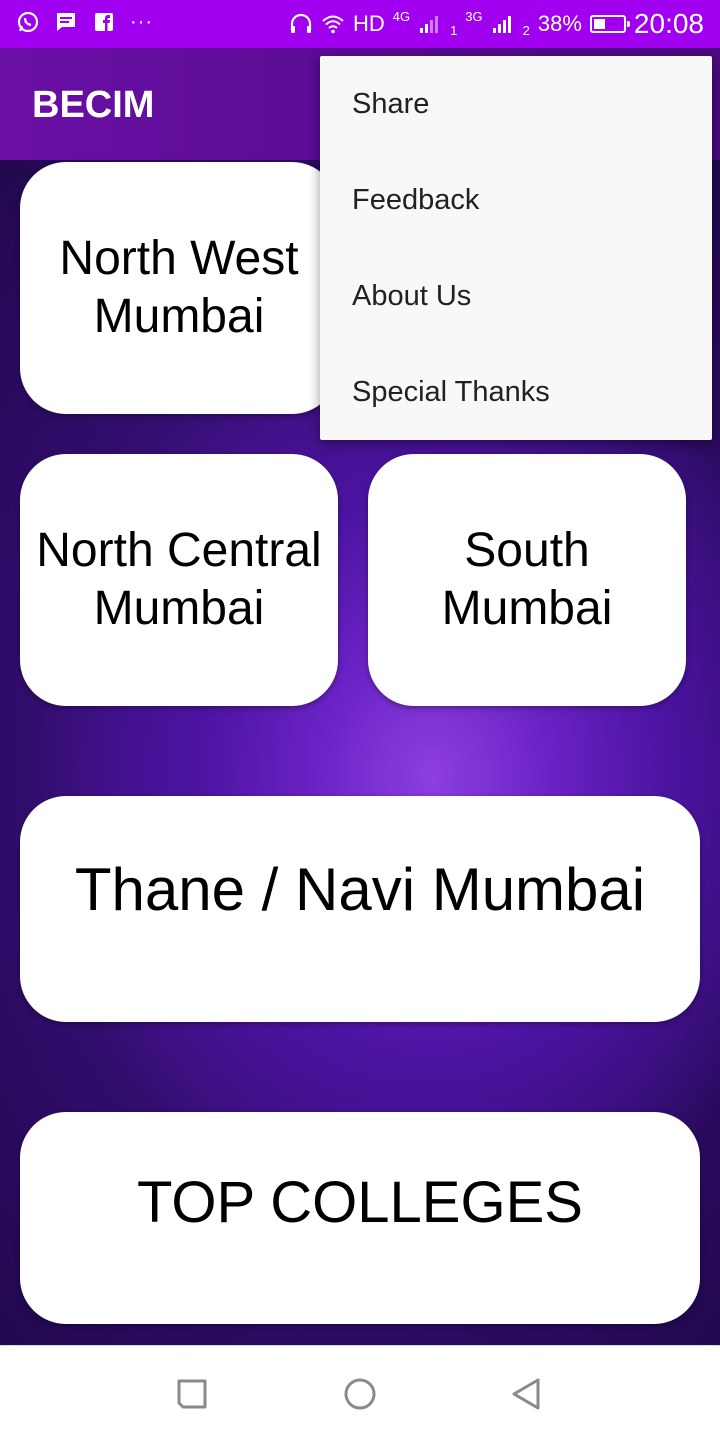  I want to click on north-west-mumbai-button: North West Mumbai, so click(179, 288).